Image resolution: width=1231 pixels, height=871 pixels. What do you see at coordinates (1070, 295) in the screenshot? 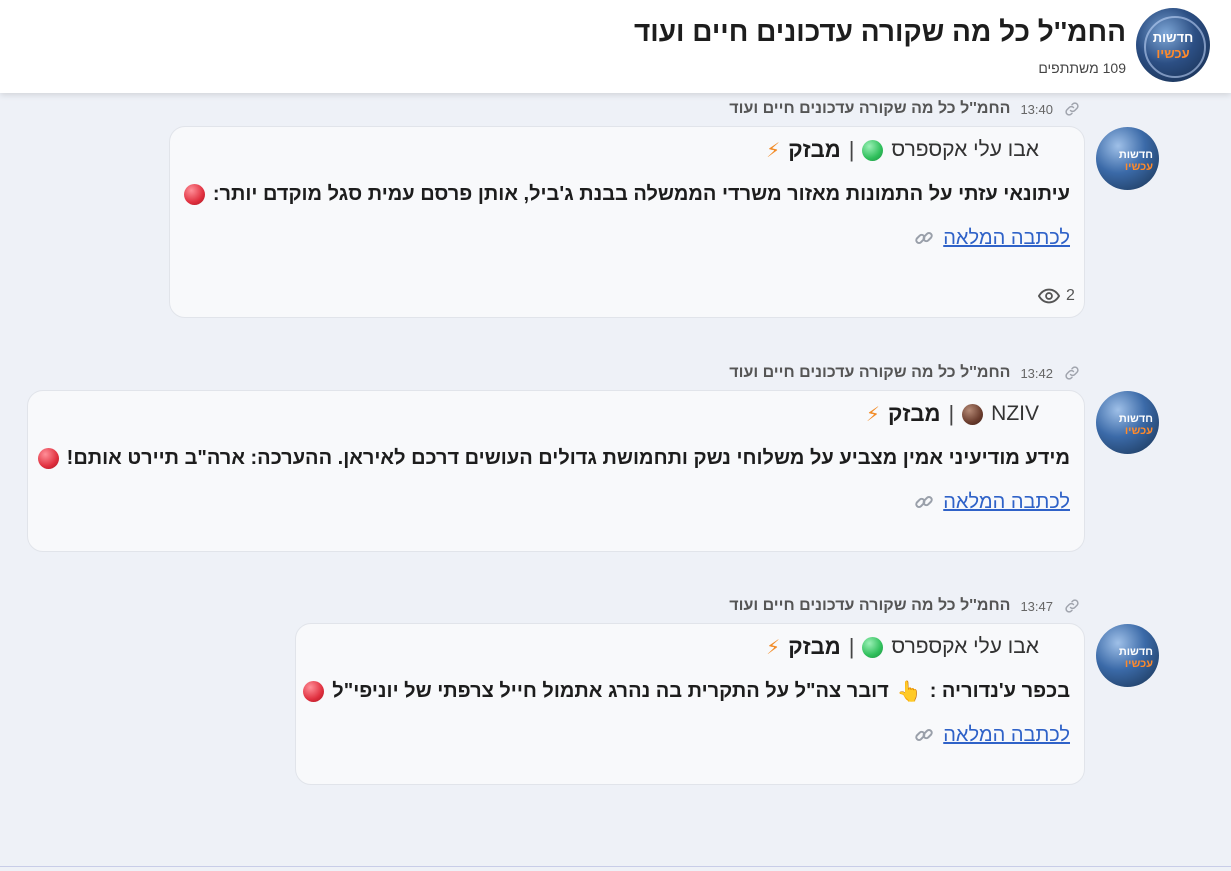
I see `views-number: 2` at bounding box center [1070, 295].